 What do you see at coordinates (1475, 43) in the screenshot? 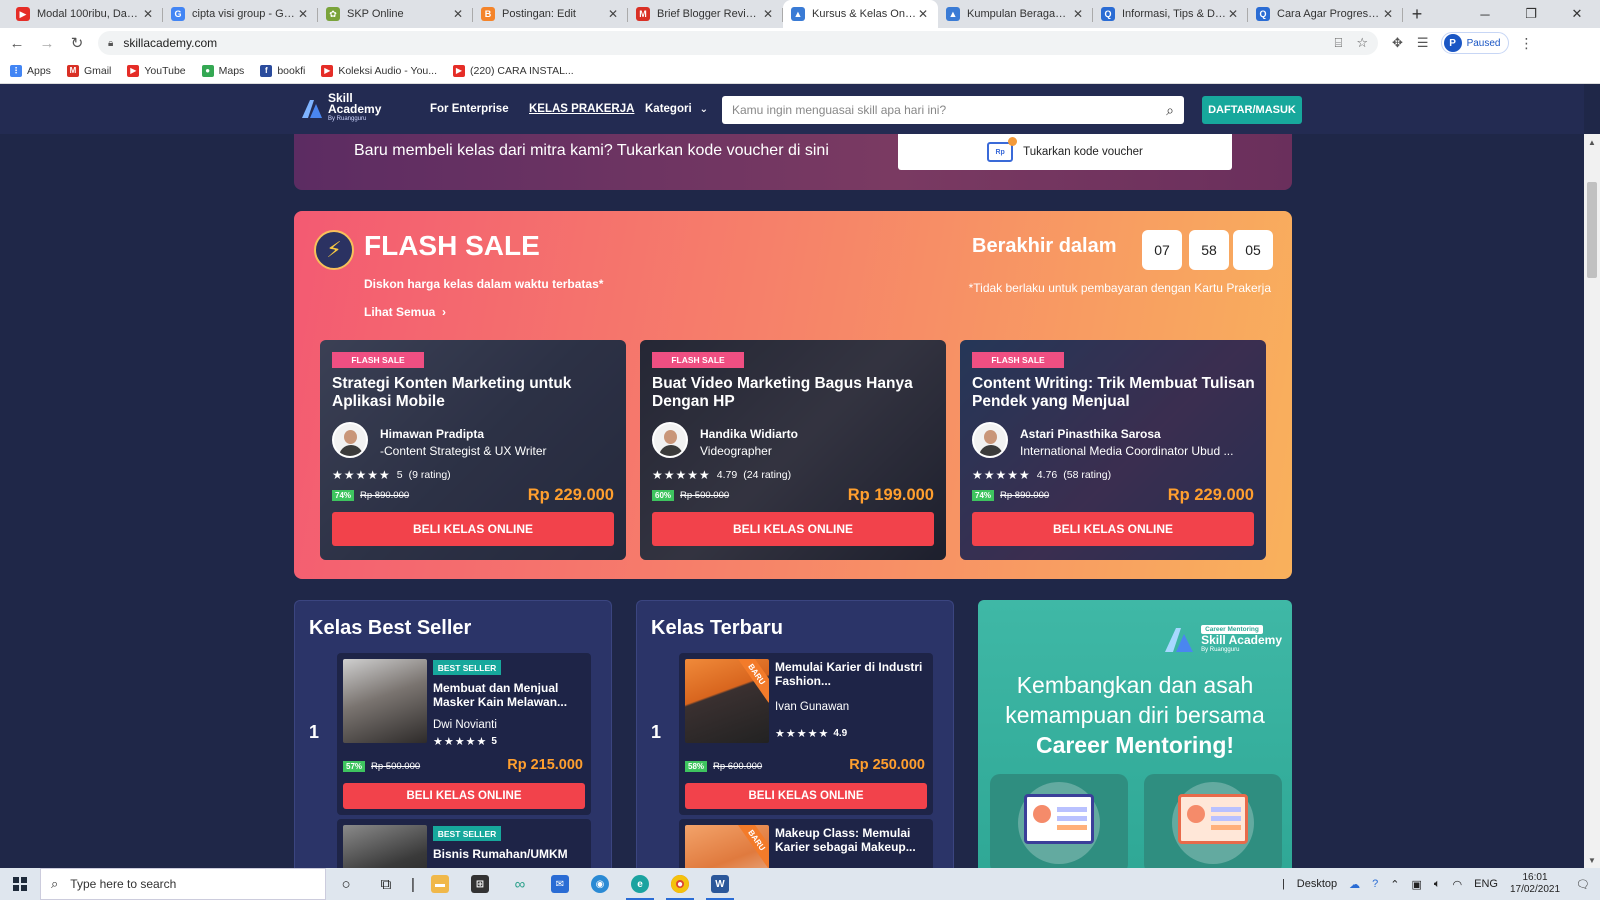
I see `profile-button: P Paused` at bounding box center [1475, 43].